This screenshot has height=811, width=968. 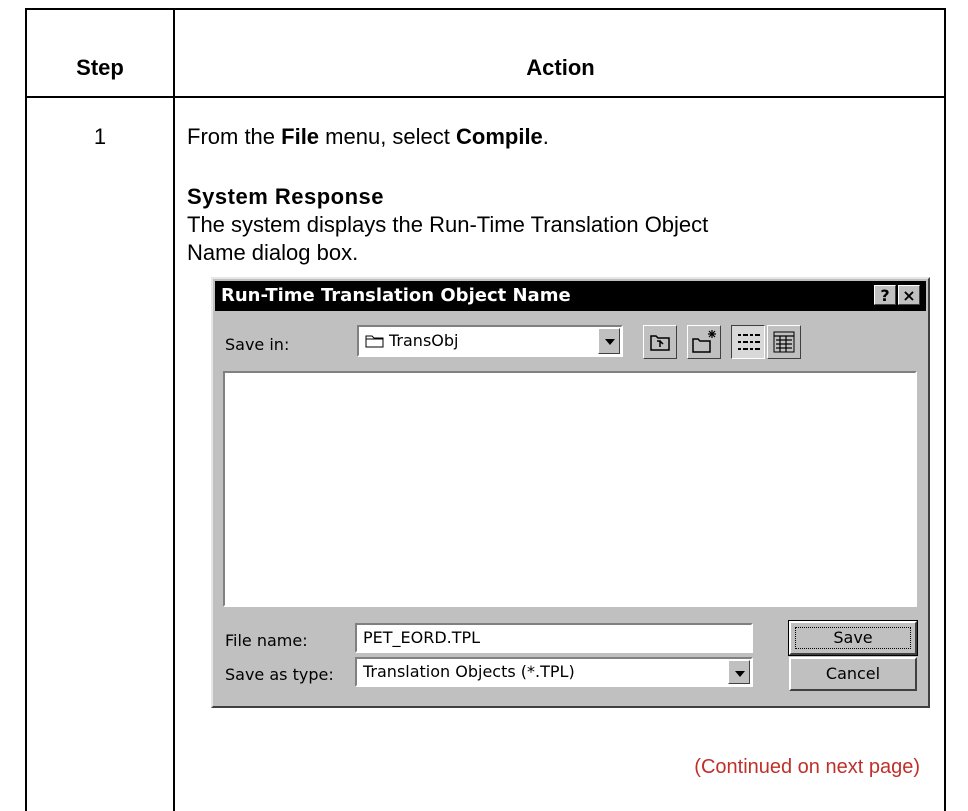 I want to click on up-one-level-button, so click(x=660, y=342).